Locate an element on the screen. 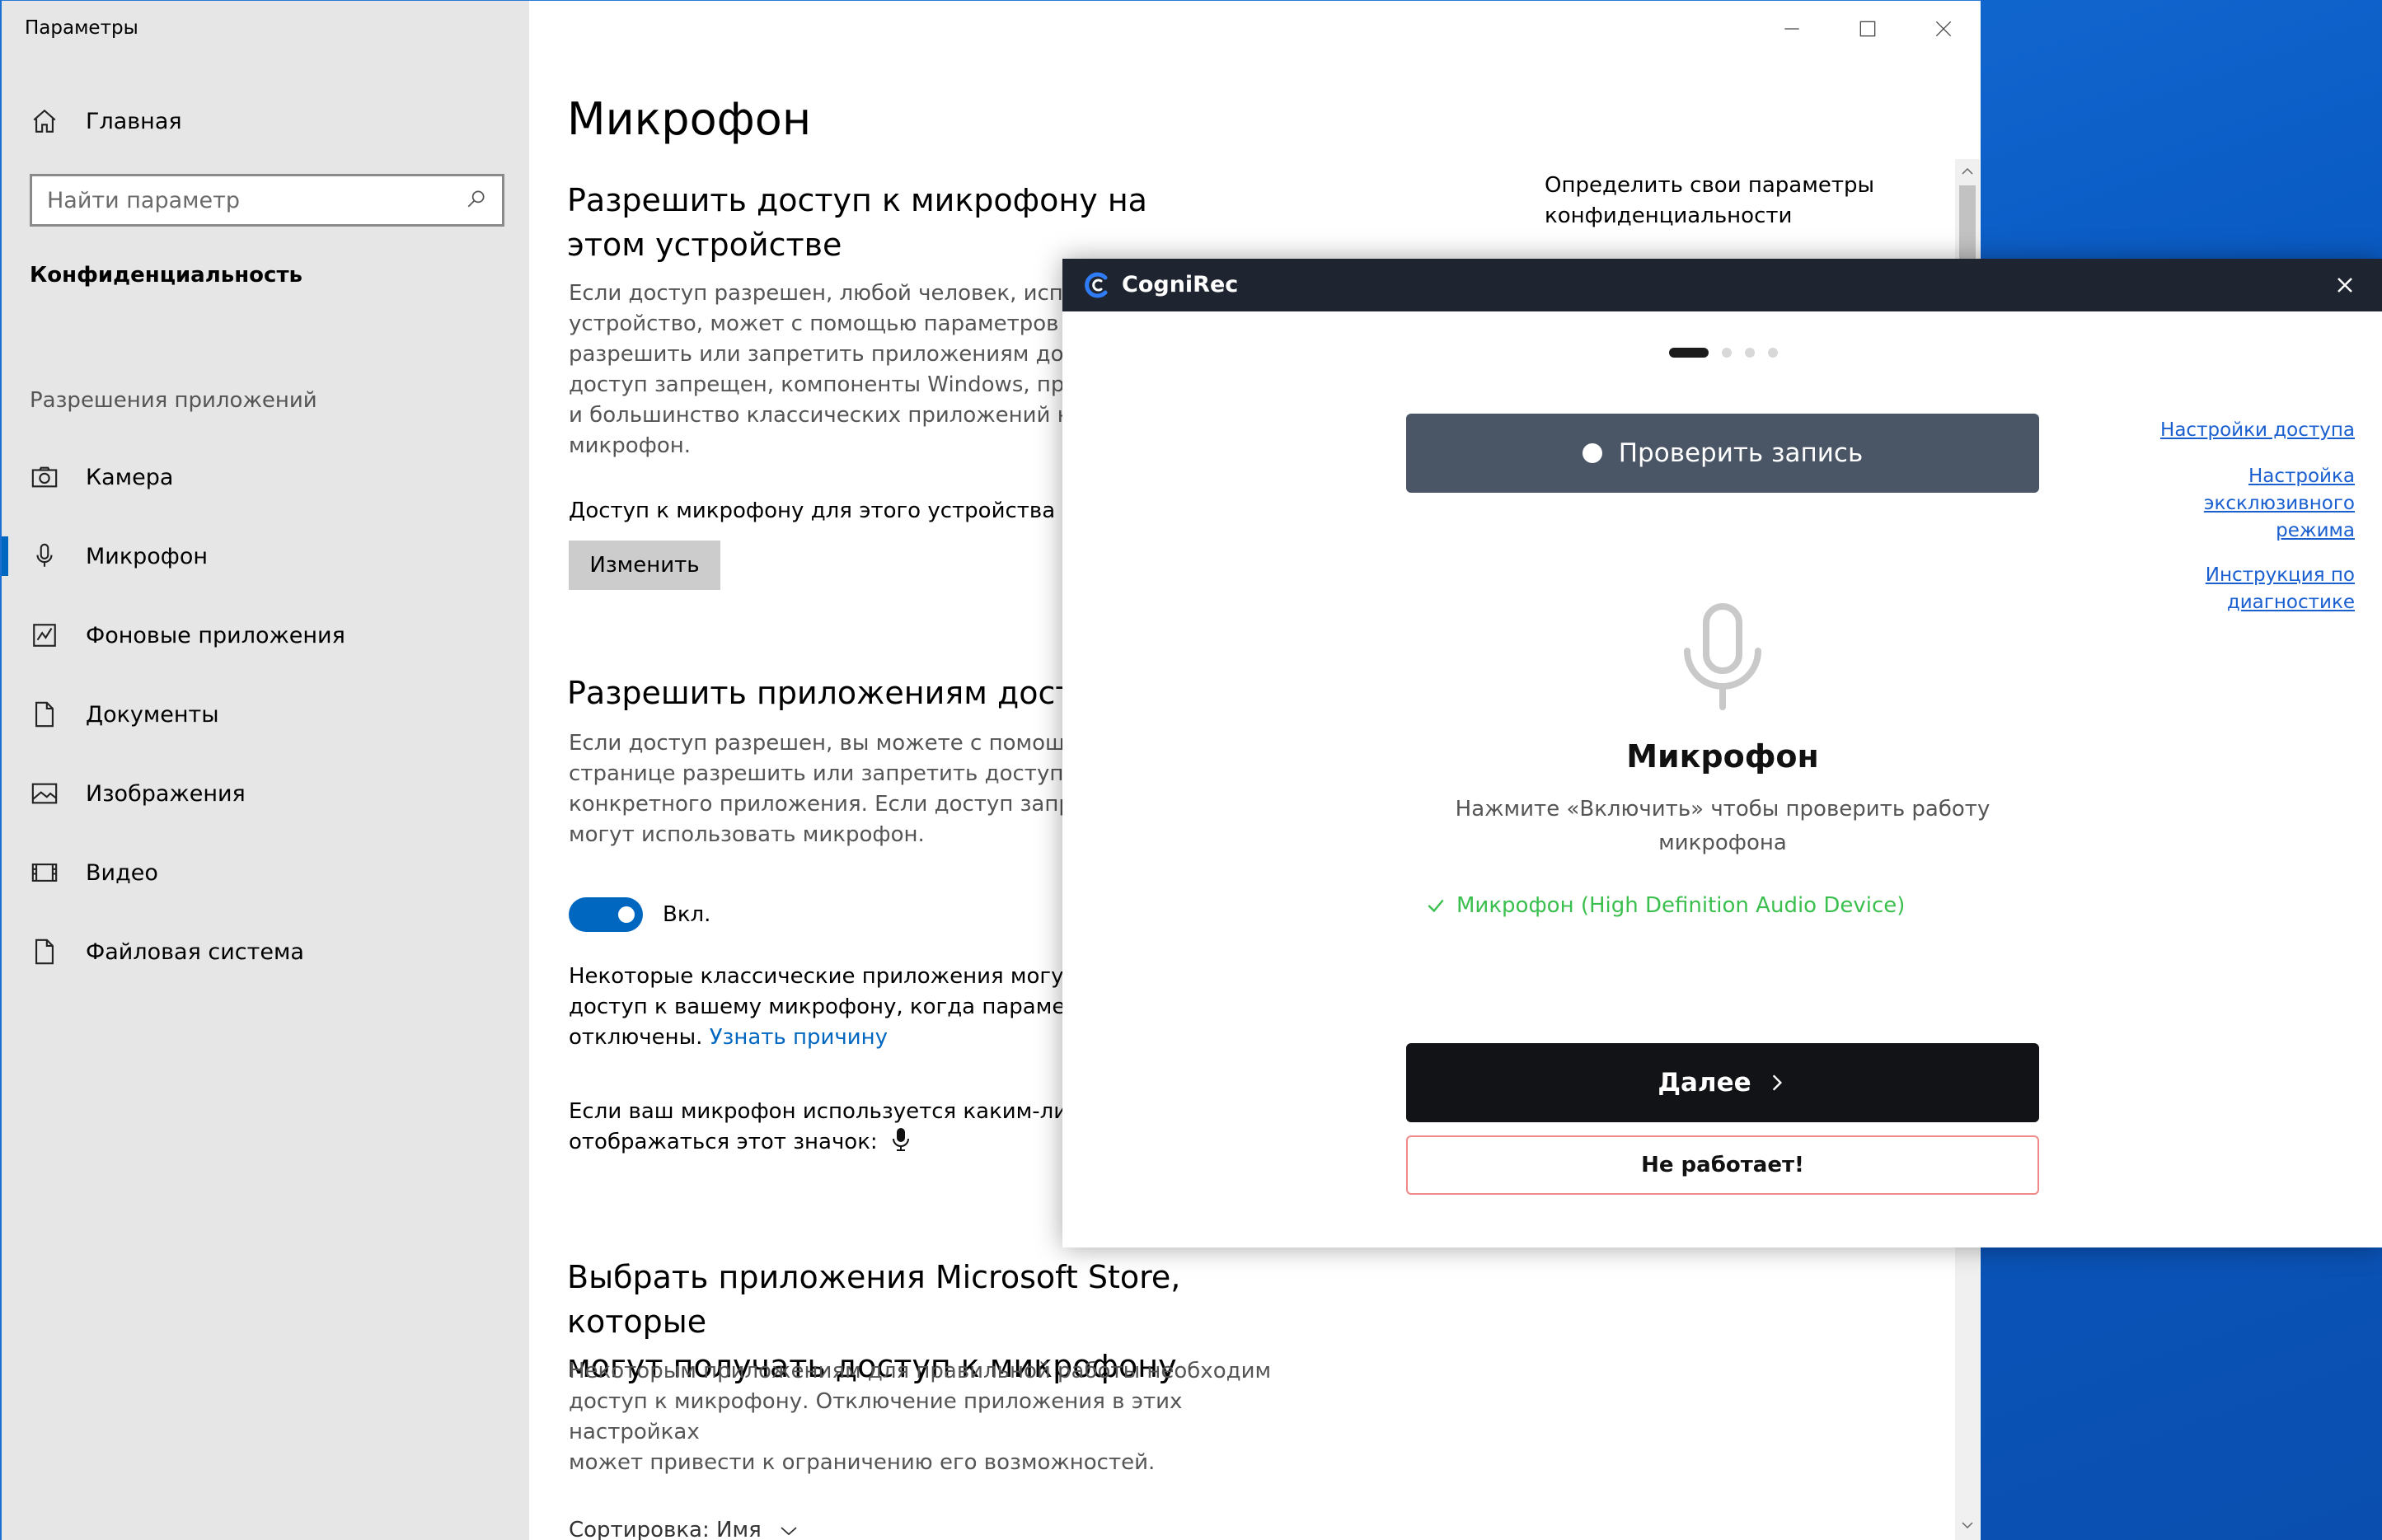 The width and height of the screenshot is (2382, 1540). cognirec-logo-icon is located at coordinates (1096, 285).